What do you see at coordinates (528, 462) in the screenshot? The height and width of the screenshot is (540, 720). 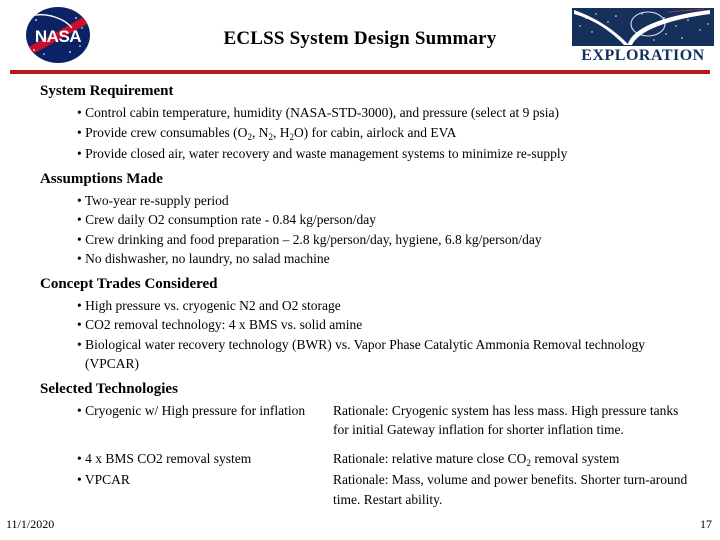 I see `rationale-subscript: 2` at bounding box center [528, 462].